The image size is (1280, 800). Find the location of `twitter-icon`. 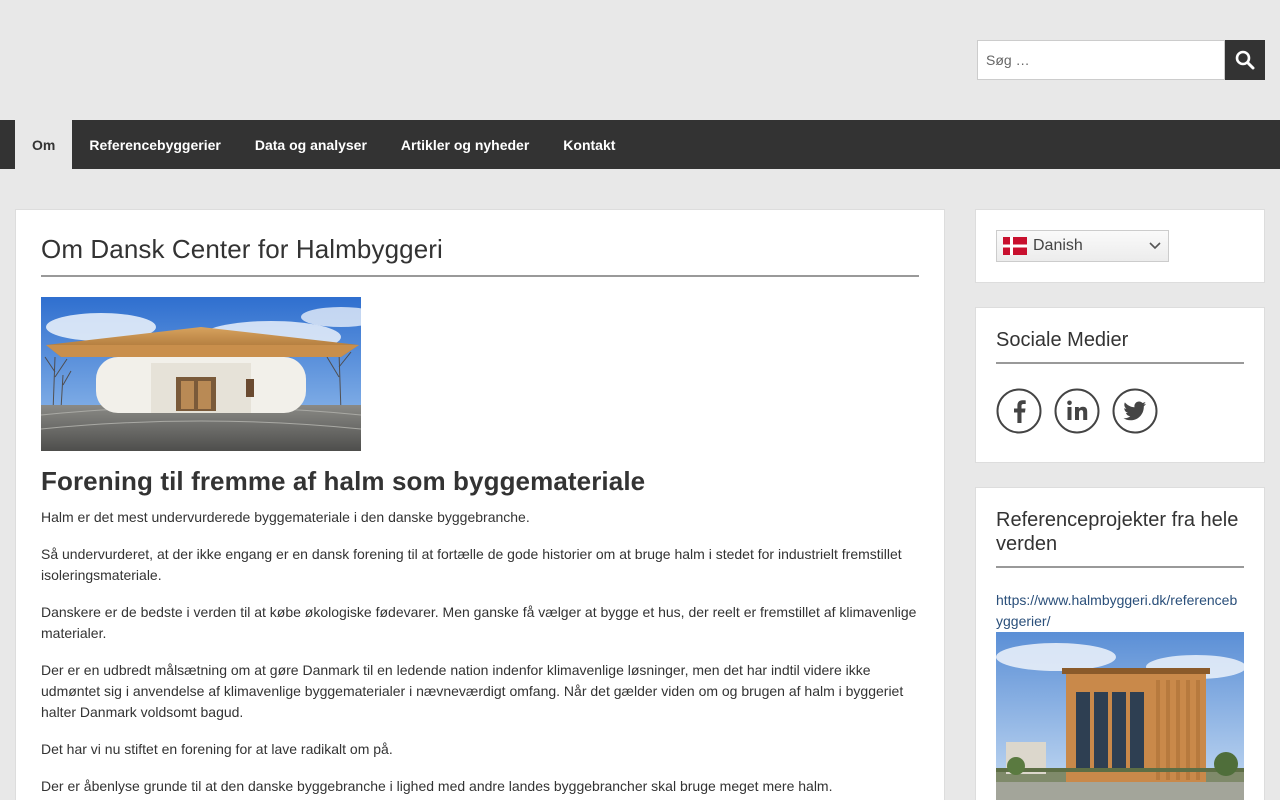

twitter-icon is located at coordinates (1135, 411).